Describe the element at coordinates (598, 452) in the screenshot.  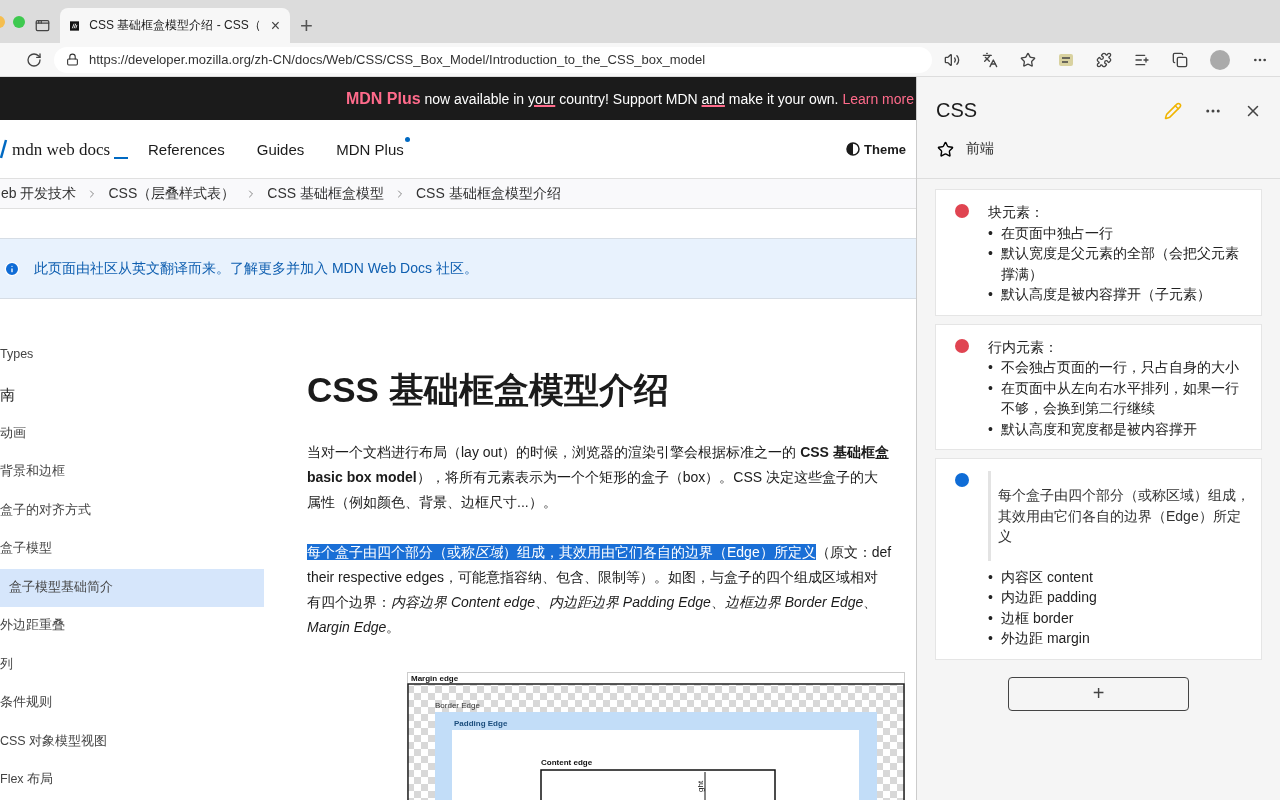
I see `paragraph-line: 当对一个文档进行布局（lay out）的时候，浏览器的渲染引擎会根据标准之一的 CSS 基础框盒` at that location.